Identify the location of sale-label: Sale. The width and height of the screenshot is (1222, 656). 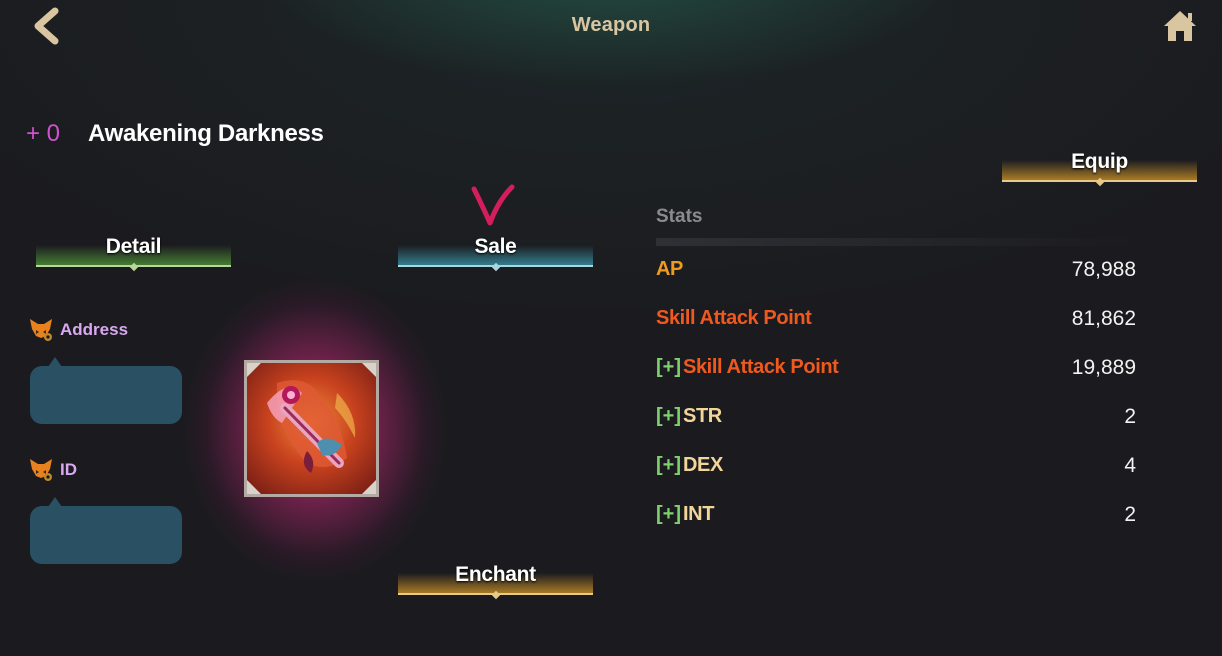
(495, 246).